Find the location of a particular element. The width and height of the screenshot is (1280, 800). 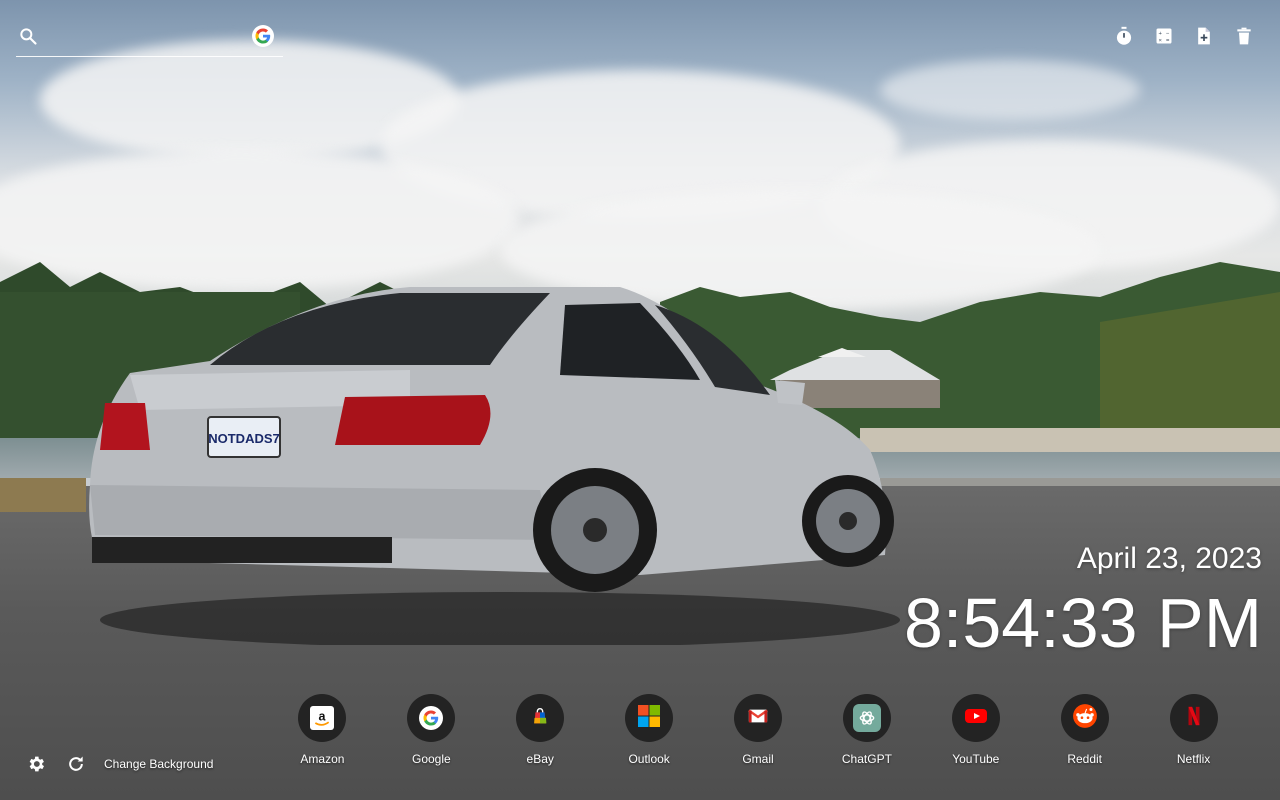

google-engine-icon is located at coordinates (263, 36).